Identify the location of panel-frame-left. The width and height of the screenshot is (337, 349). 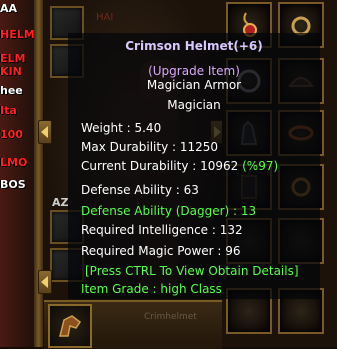
(39, 173).